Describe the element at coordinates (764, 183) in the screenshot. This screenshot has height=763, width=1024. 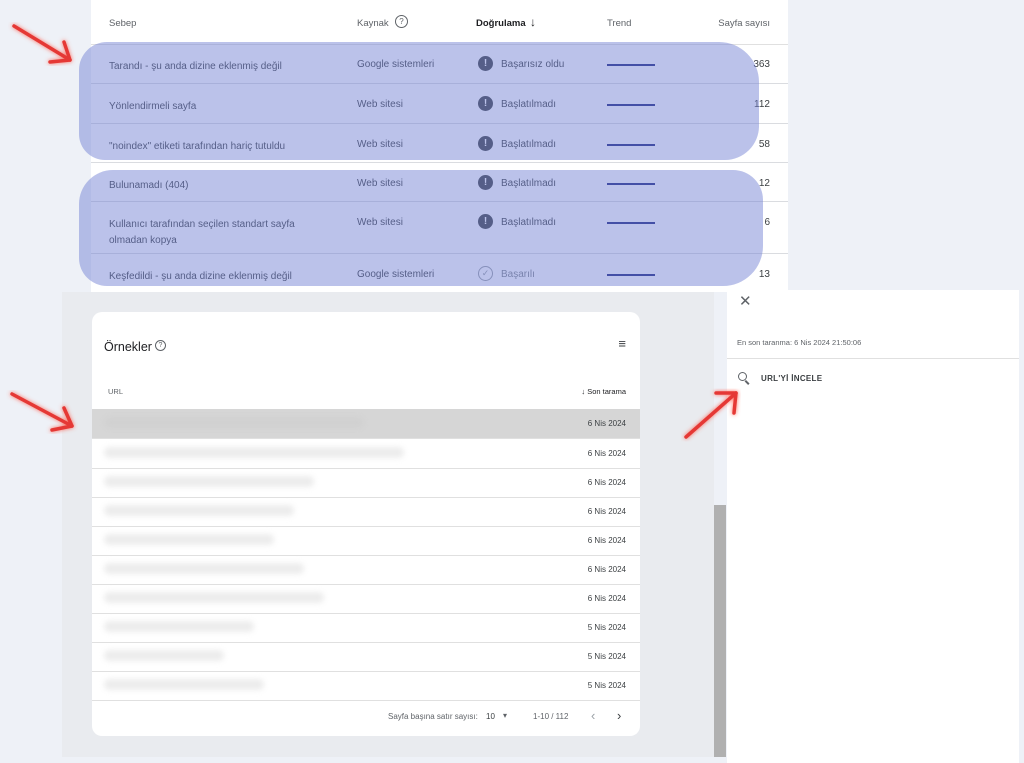
I see `issue-count: 12` at that location.